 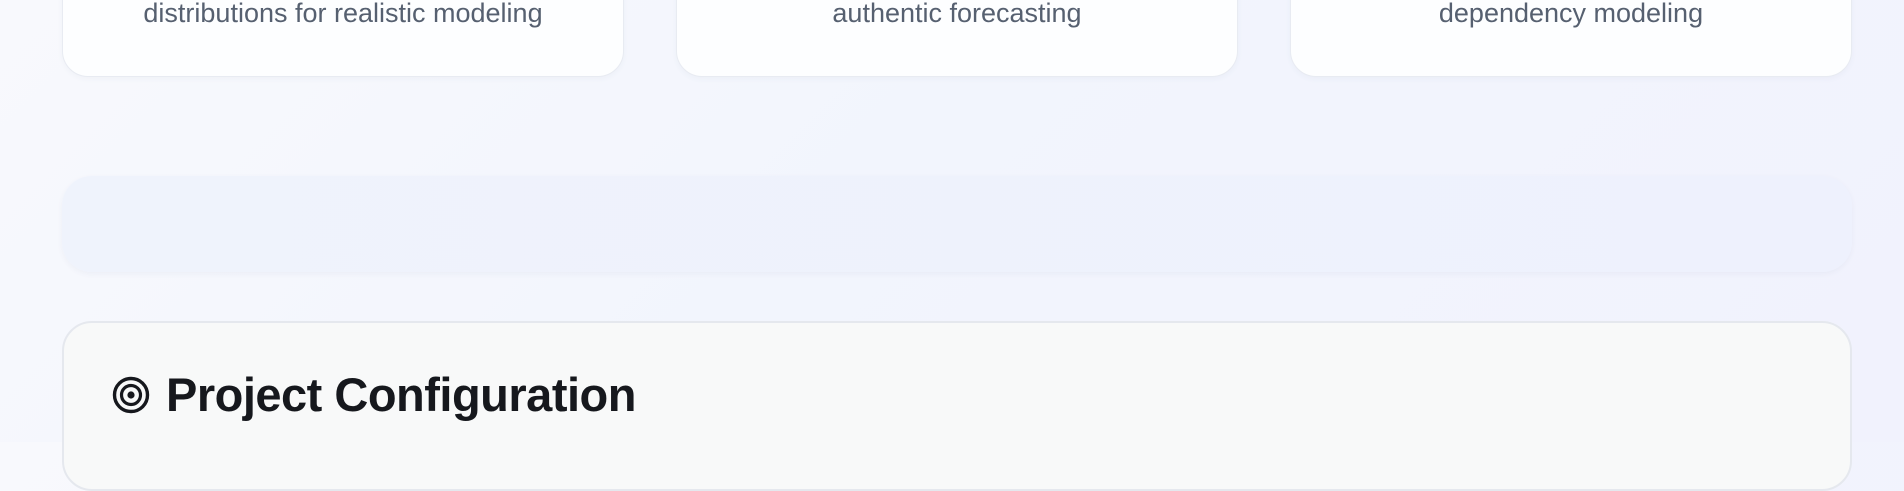 What do you see at coordinates (1571, 38) in the screenshot?
I see `feature-card: dependency modeling` at bounding box center [1571, 38].